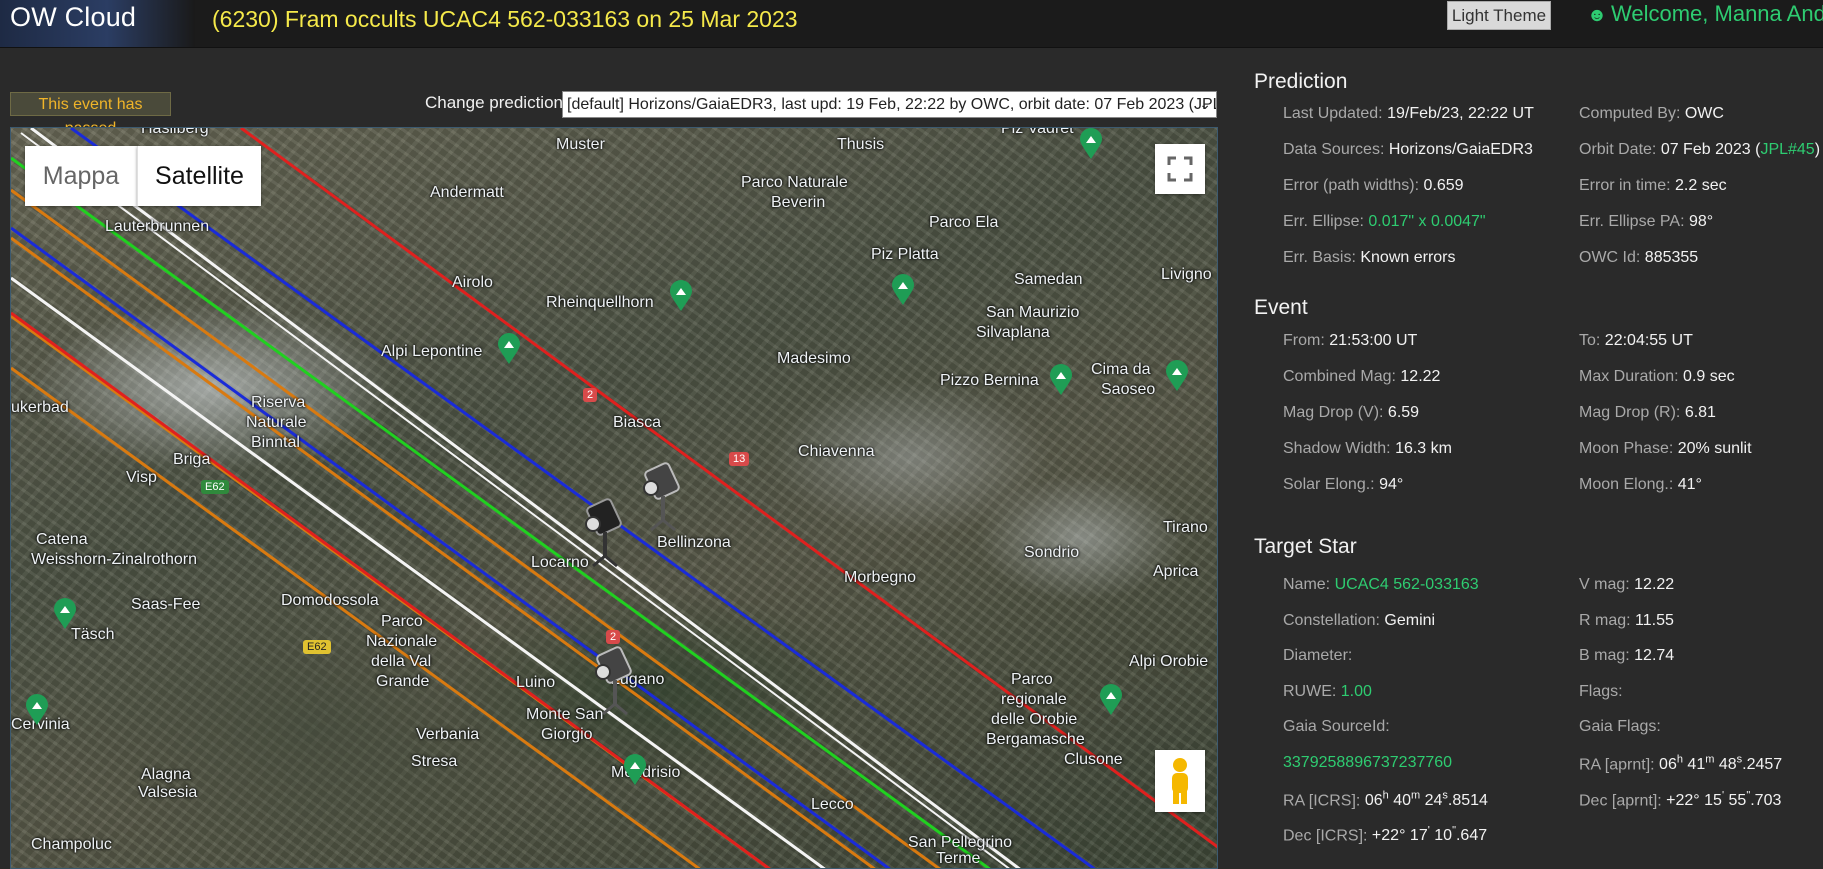  Describe the element at coordinates (1310, 691) in the screenshot. I see `ruwe-label: RUWE:` at that location.